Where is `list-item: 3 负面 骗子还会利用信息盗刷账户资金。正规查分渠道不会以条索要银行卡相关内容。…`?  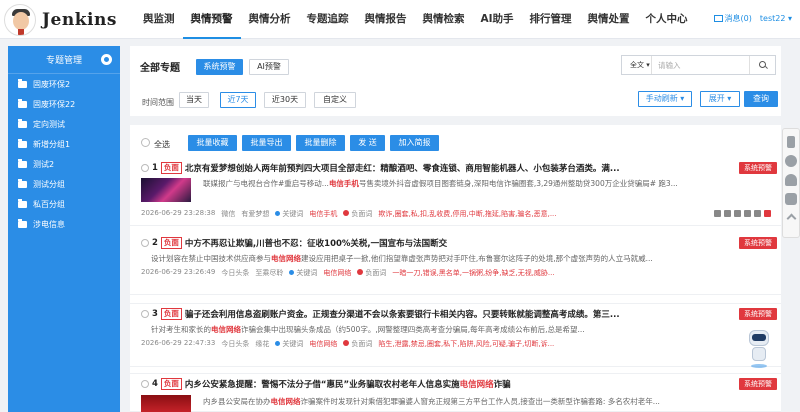 list-item: 3 负面 骗子还会利用信息盗刷账户资金。正规查分渠道不会以条索要银行卡相关内容。… is located at coordinates (455, 335).